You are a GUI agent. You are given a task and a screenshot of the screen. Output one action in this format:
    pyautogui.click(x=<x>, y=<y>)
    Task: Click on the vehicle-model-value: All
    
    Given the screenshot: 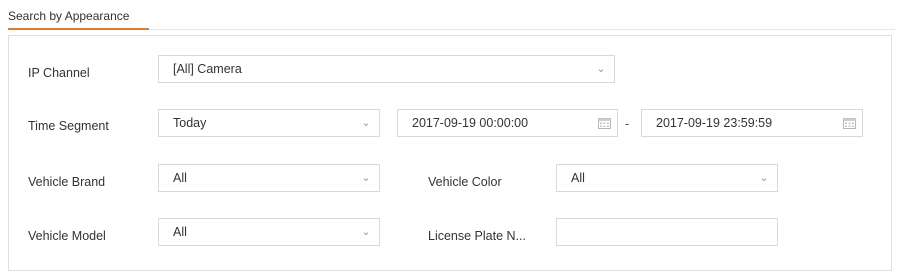 What is the action you would take?
    pyautogui.click(x=180, y=232)
    